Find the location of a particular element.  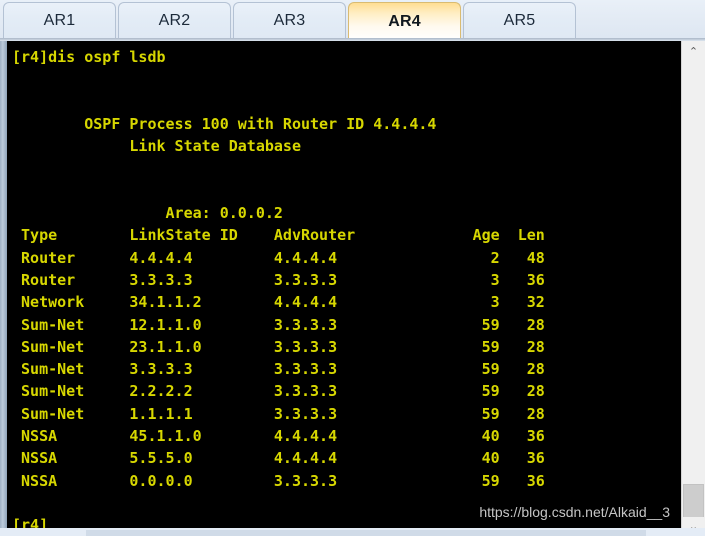

tab-strip: AR1 AR2 AR3 AR4 AR5 is located at coordinates (290, 21).